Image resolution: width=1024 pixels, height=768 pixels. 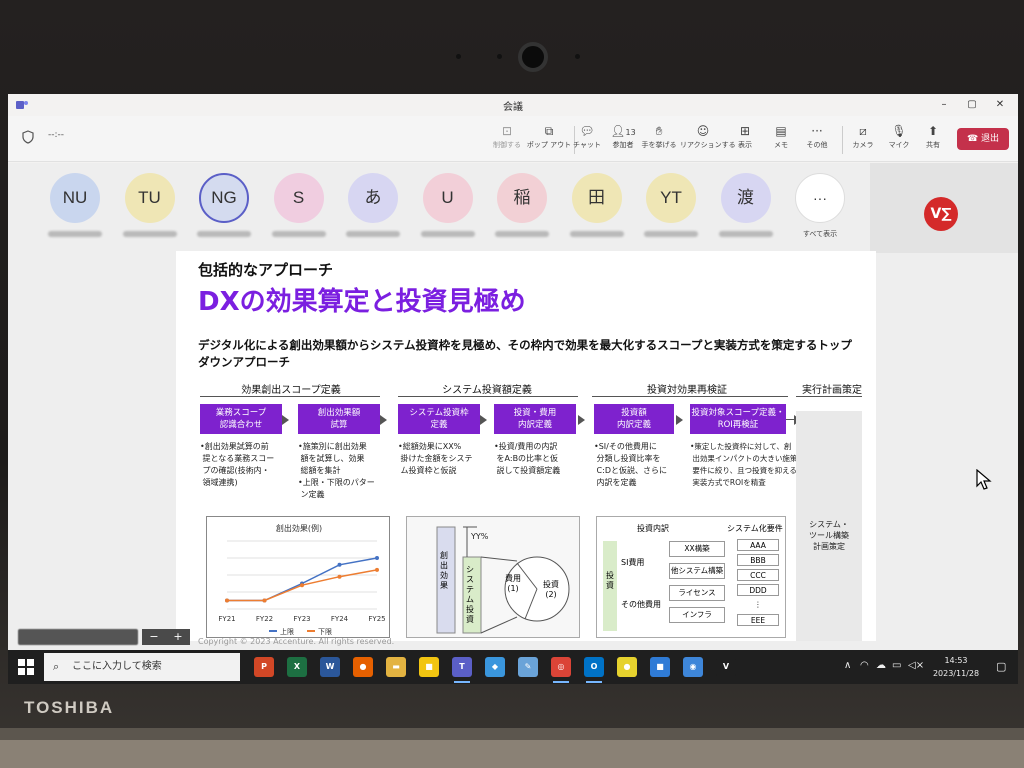 I want to click on tray-expand-icon: ∧, so click(x=847, y=665).